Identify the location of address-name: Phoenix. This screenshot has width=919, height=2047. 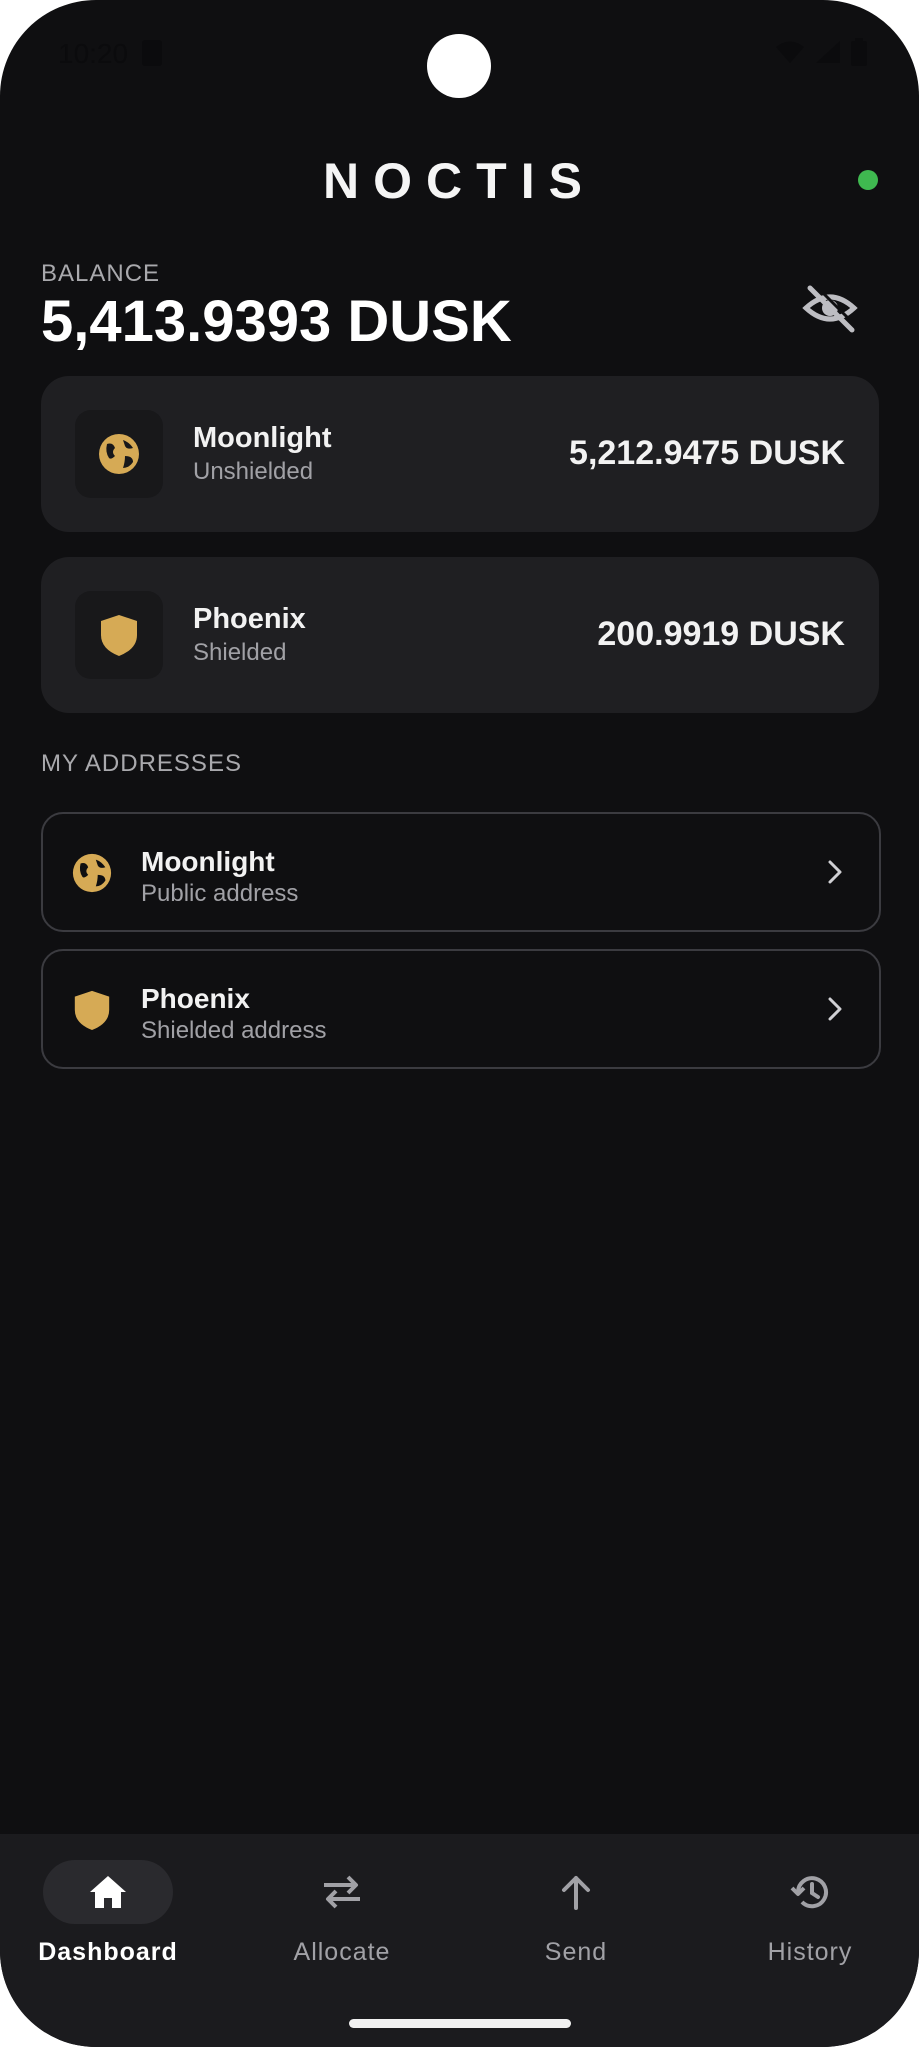
(195, 998).